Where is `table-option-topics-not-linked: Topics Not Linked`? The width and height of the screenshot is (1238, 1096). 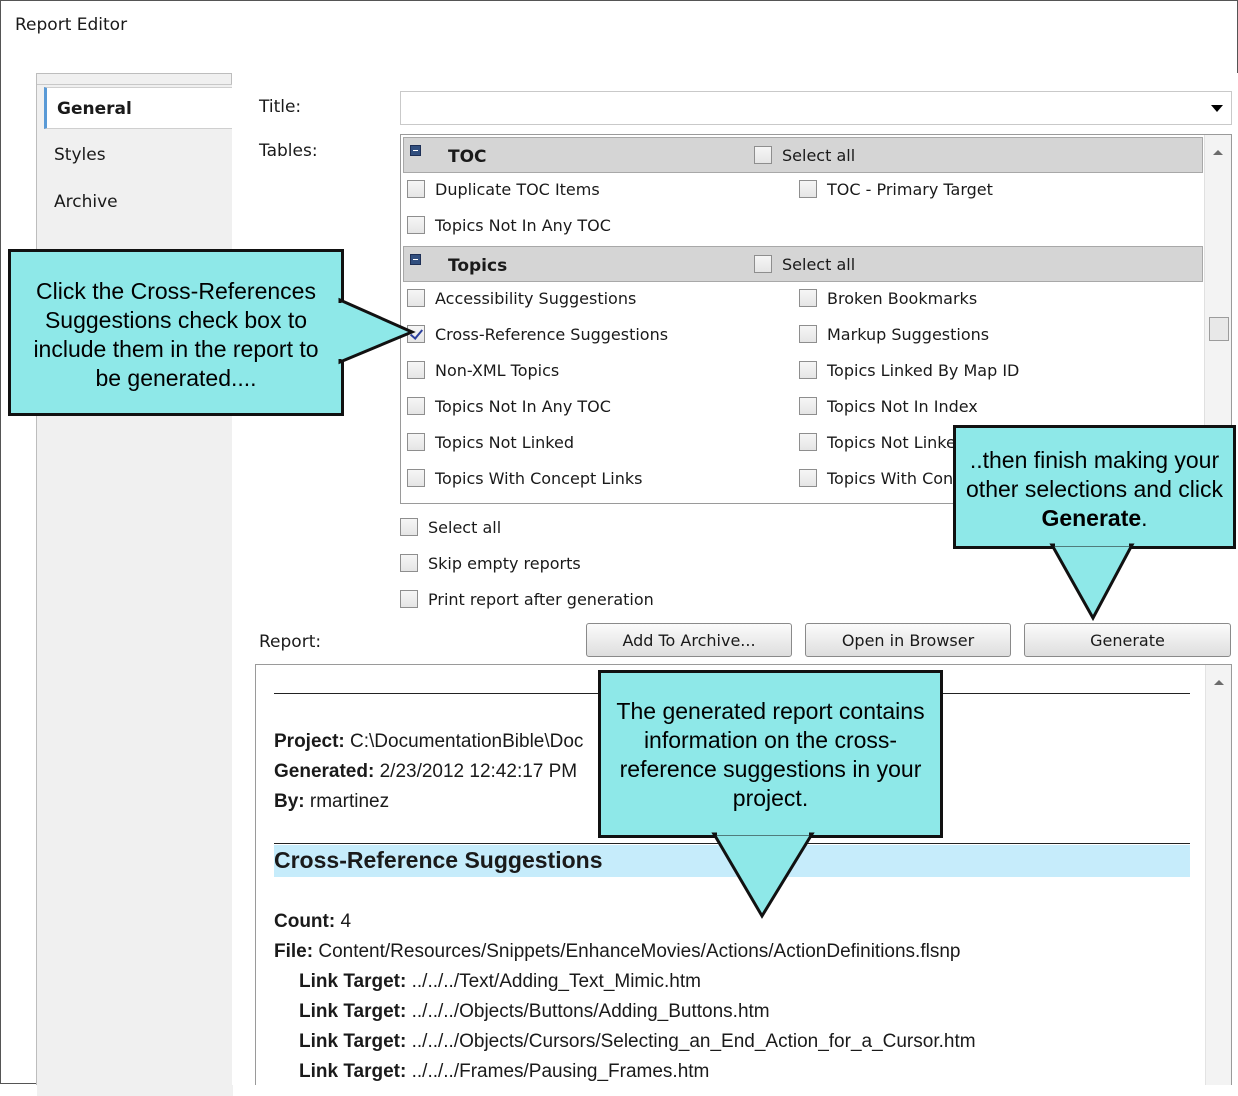 table-option-topics-not-linked: Topics Not Linked is located at coordinates (490, 442).